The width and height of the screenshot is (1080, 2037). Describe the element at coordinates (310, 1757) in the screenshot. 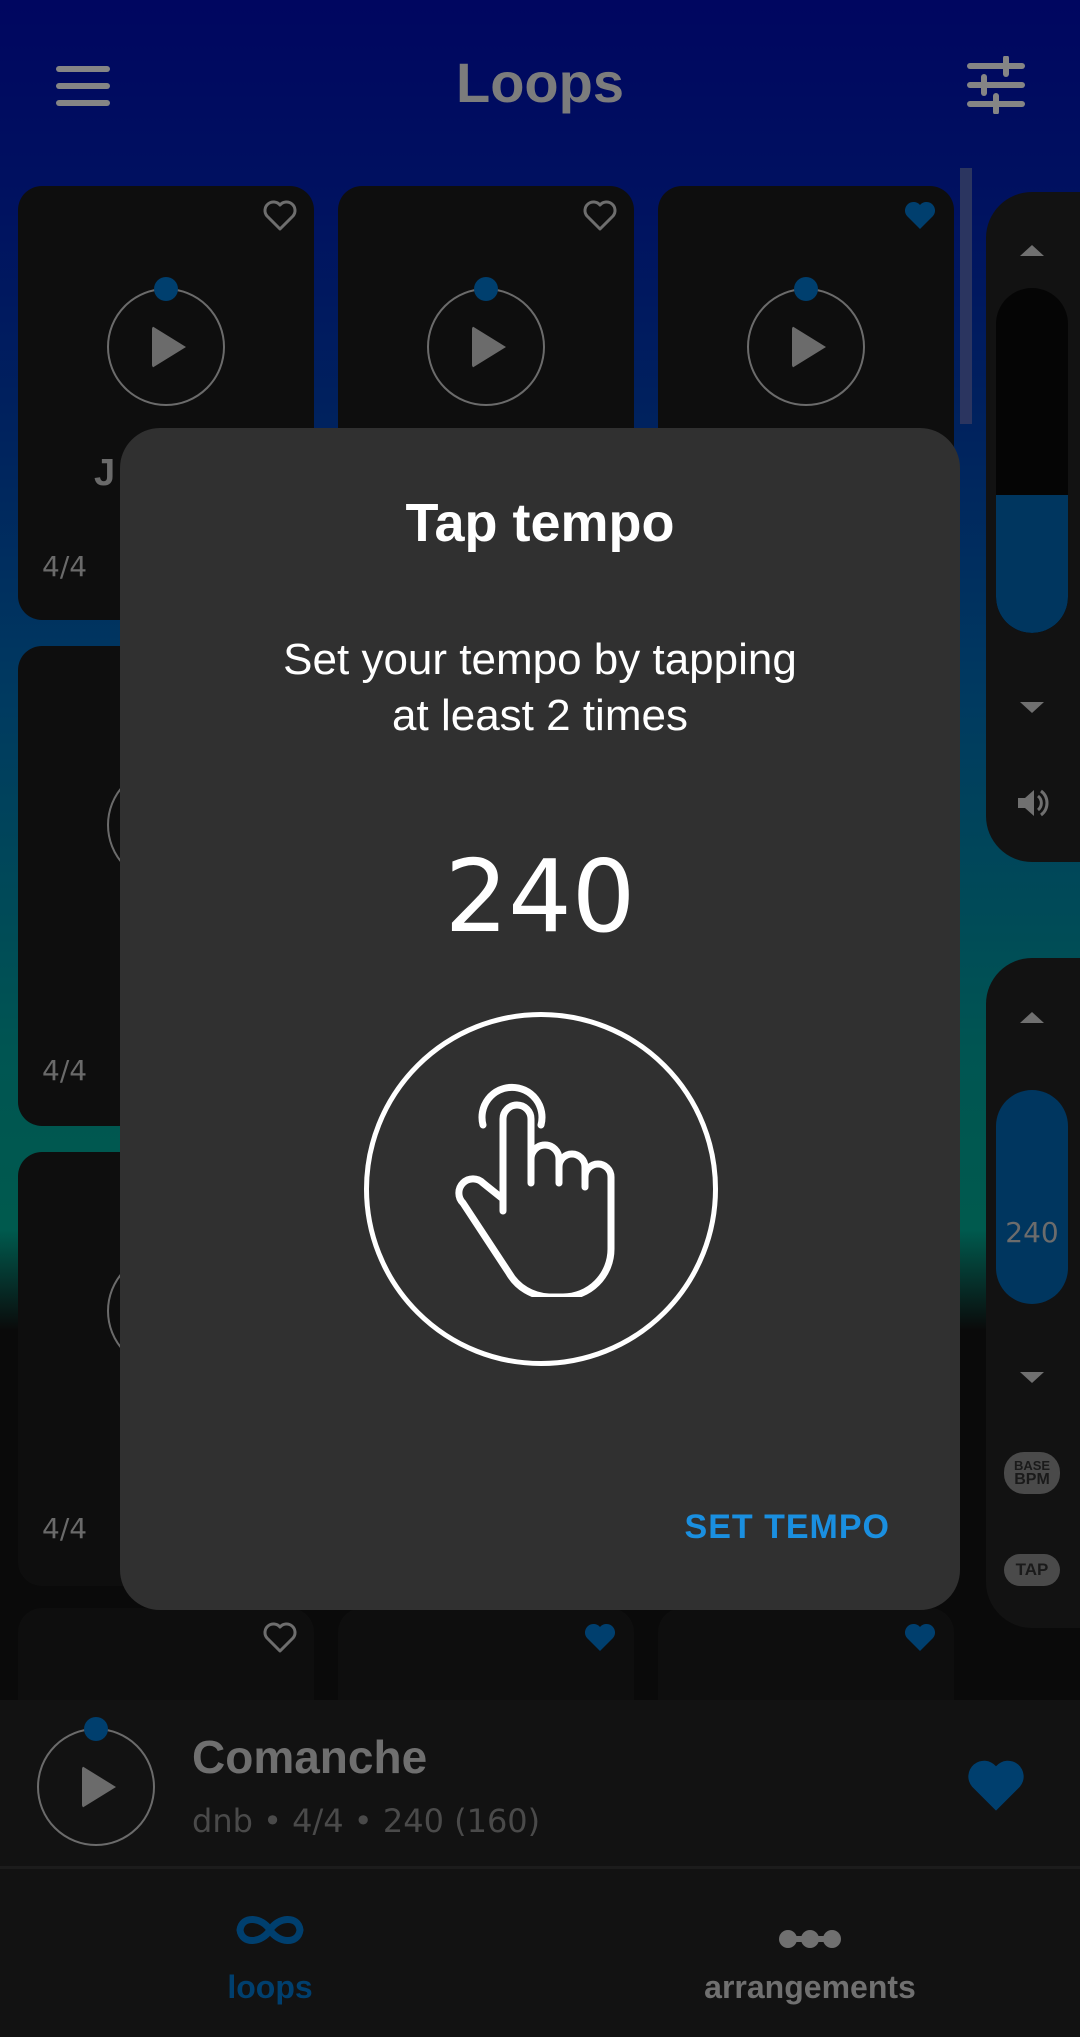

I see `now-playing-title: Comanche` at that location.